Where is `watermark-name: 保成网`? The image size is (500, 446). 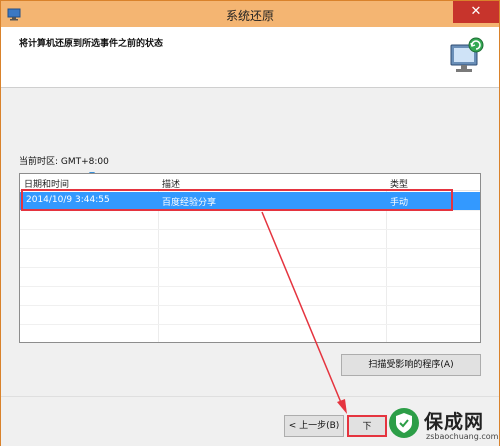 watermark-name: 保成网 is located at coordinates (454, 422).